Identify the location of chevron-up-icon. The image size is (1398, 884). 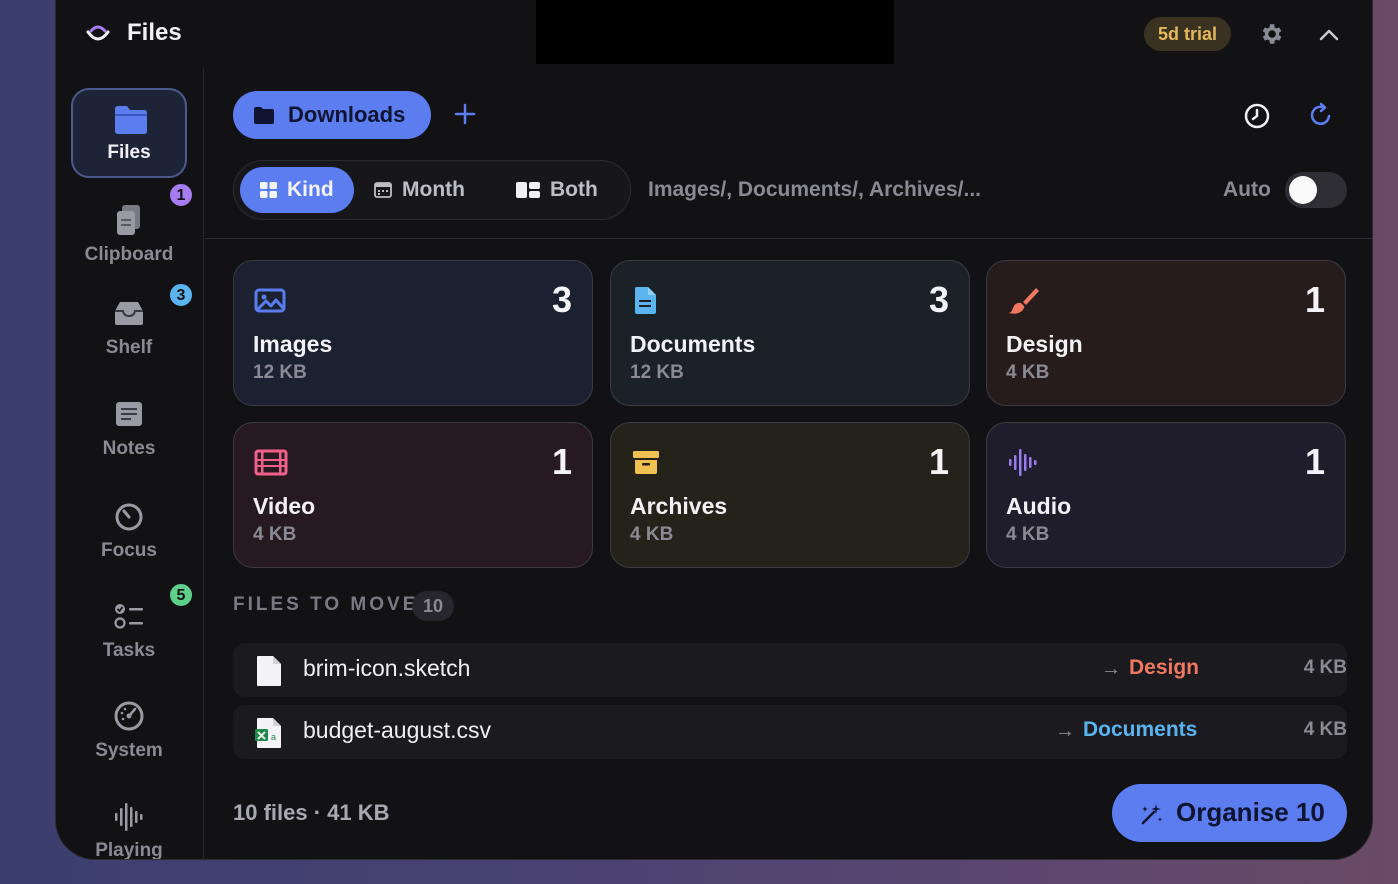
(1329, 35).